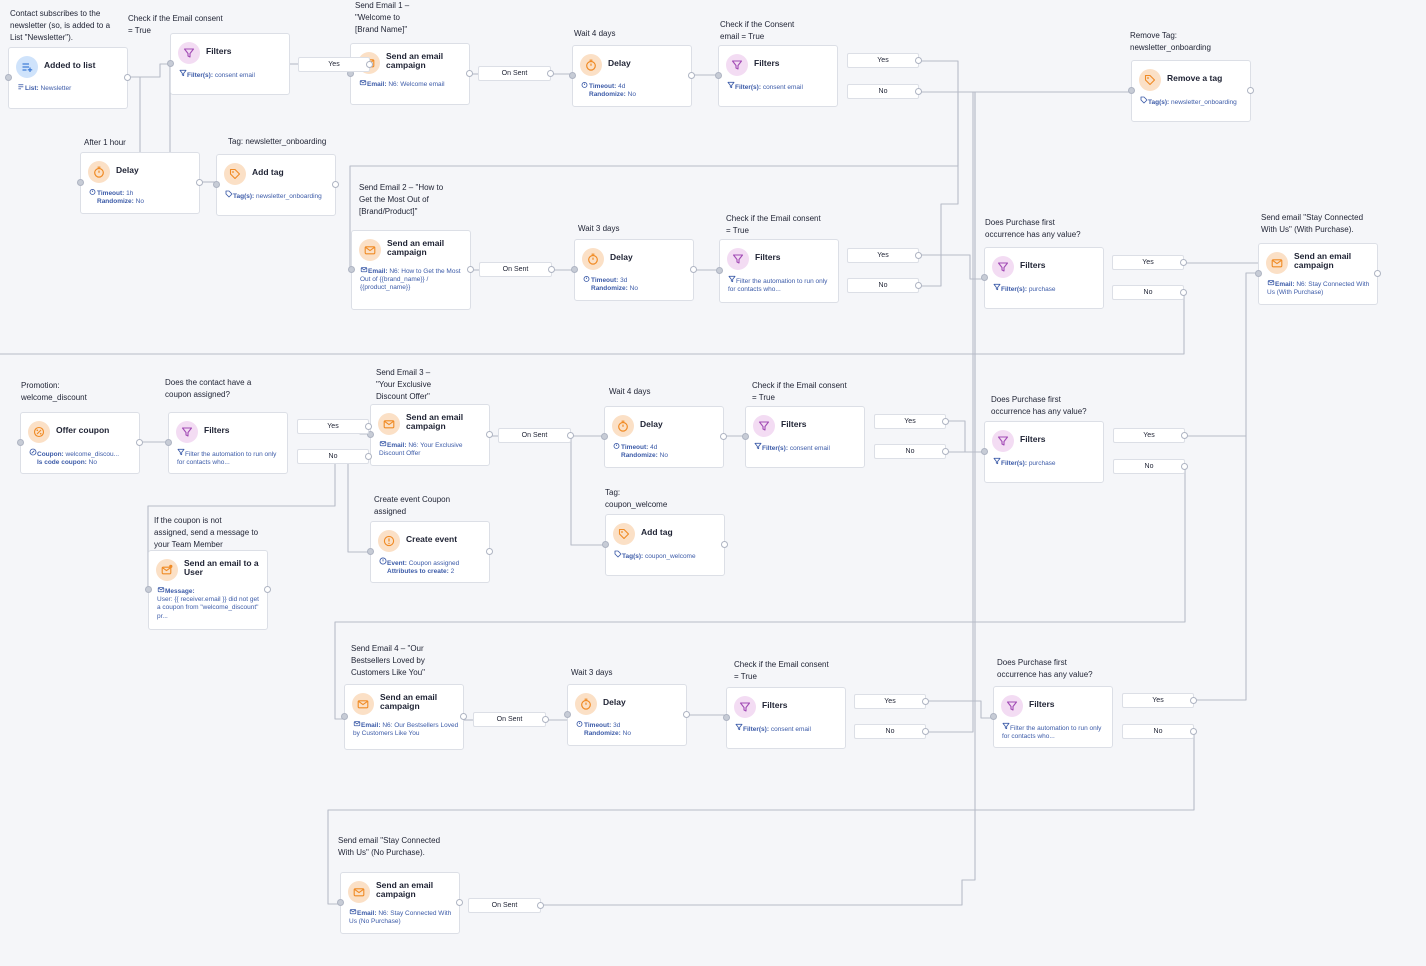 This screenshot has width=1426, height=966. What do you see at coordinates (884, 91) in the screenshot?
I see `branch-no-n5: No` at bounding box center [884, 91].